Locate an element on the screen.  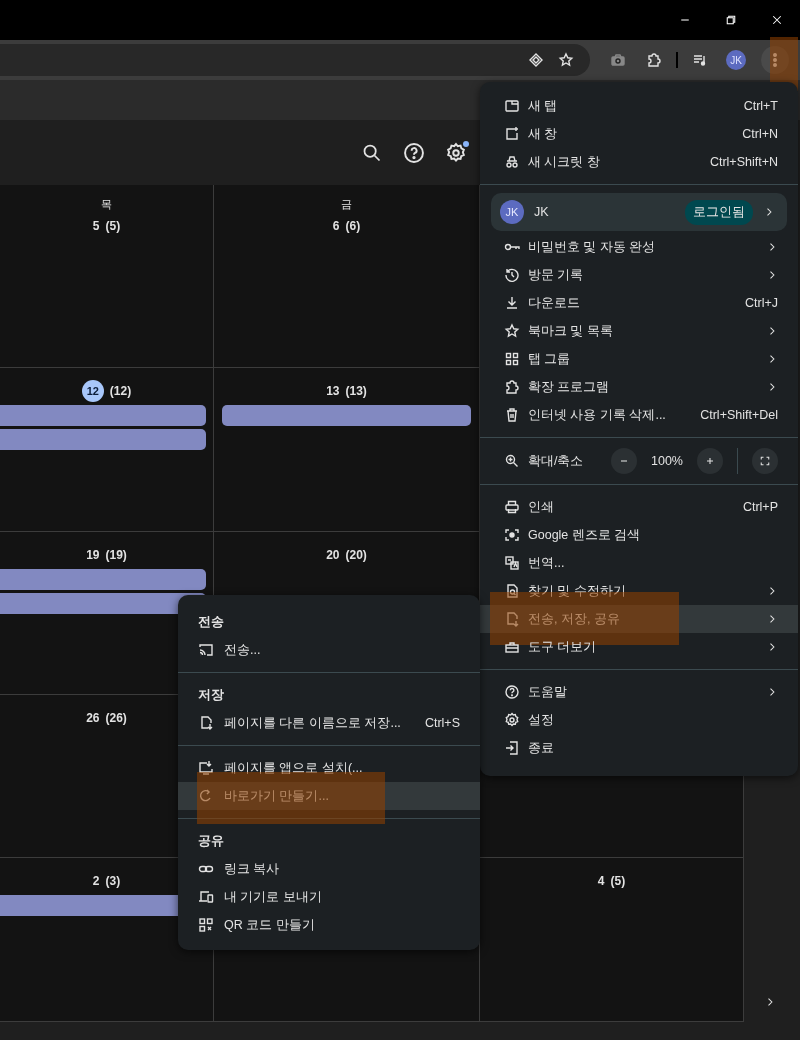
weekday-label: 목 is located at coordinates (106, 204).